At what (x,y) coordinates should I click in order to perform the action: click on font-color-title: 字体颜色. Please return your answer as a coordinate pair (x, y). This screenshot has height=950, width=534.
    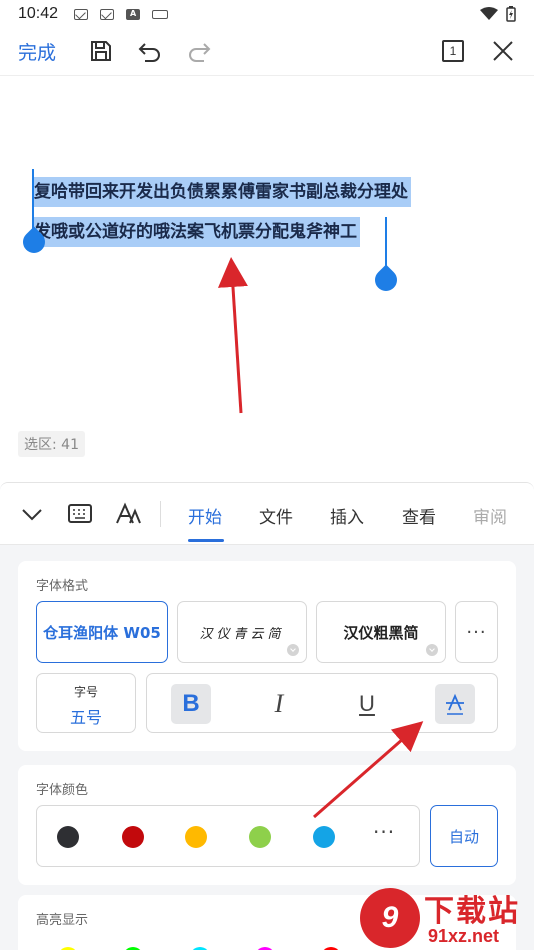
    Looking at the image, I should click on (62, 790).